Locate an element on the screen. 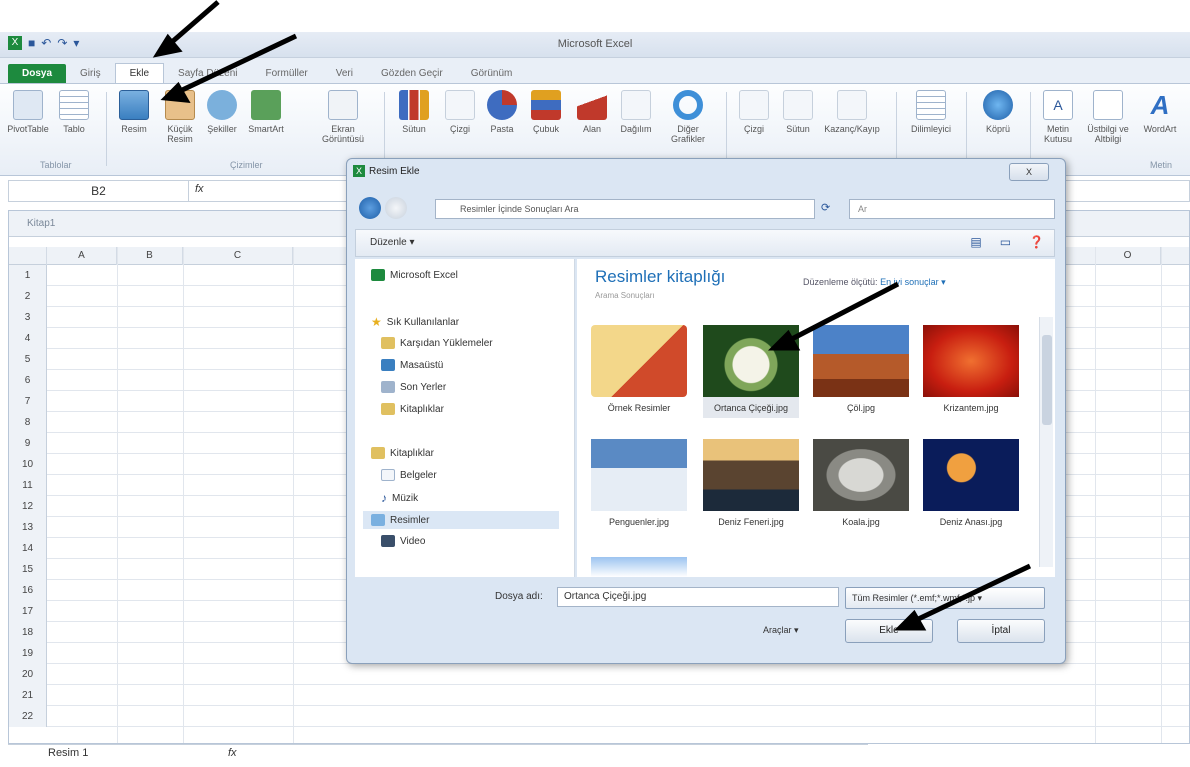 This screenshot has height=767, width=1190. back-icon is located at coordinates (370, 208).